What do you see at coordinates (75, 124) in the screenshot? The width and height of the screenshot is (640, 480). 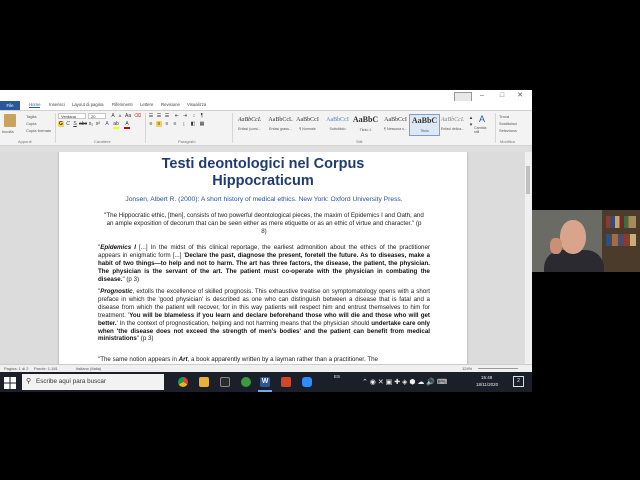 I see `underline-icon: S` at bounding box center [75, 124].